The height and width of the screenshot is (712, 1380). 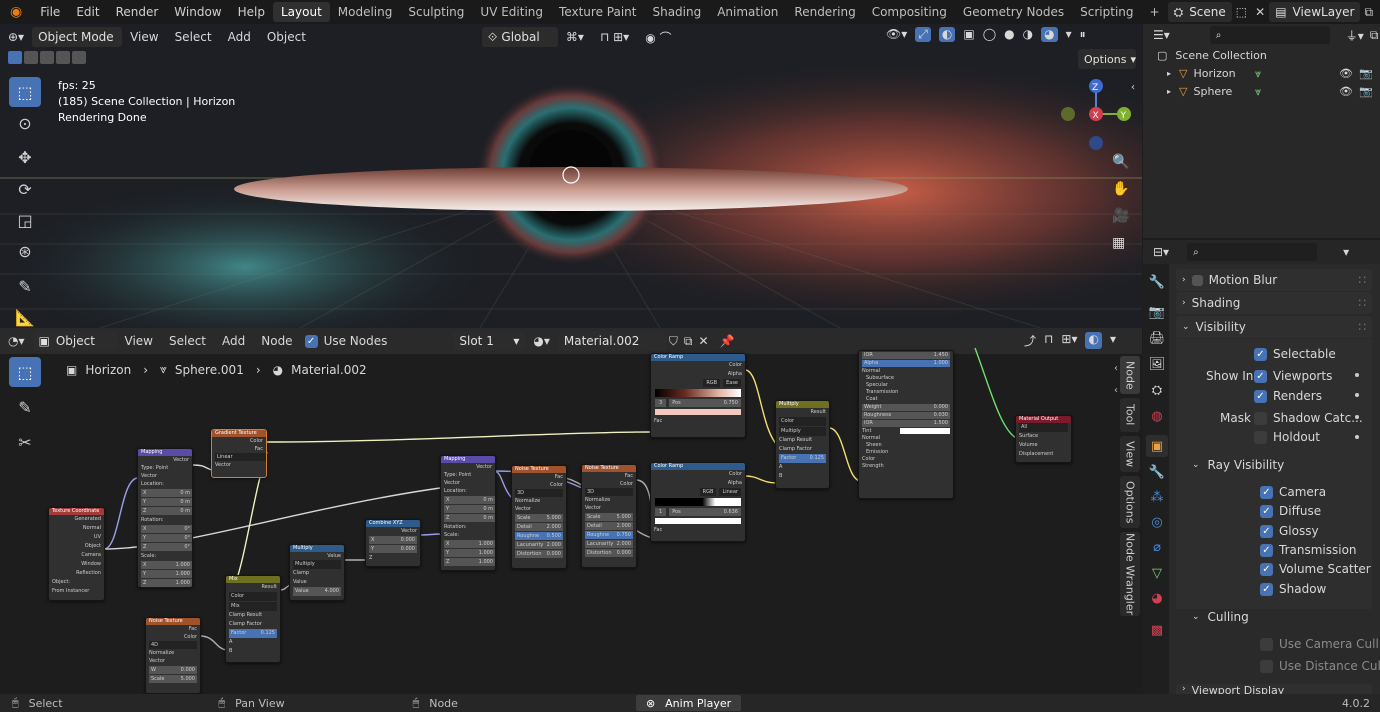 What do you see at coordinates (989, 34) in the screenshot?
I see `shading-wireframe-icon: ◯` at bounding box center [989, 34].